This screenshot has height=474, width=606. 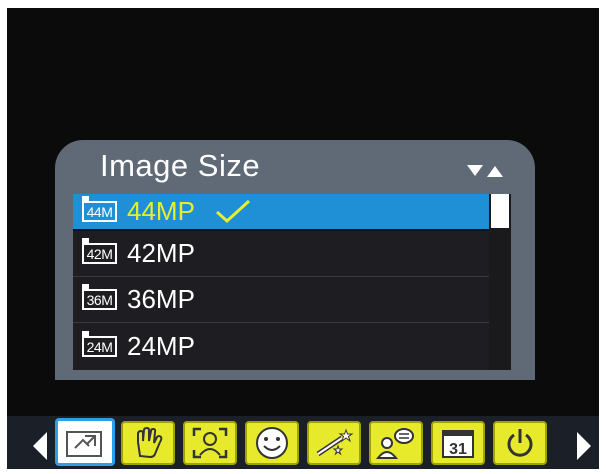 What do you see at coordinates (458, 449) in the screenshot?
I see `svg-text: 31` at bounding box center [458, 449].